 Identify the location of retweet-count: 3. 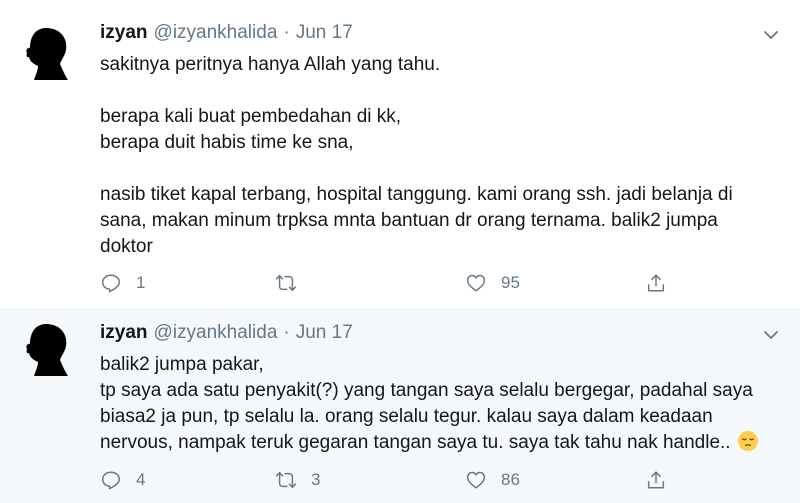
(316, 479).